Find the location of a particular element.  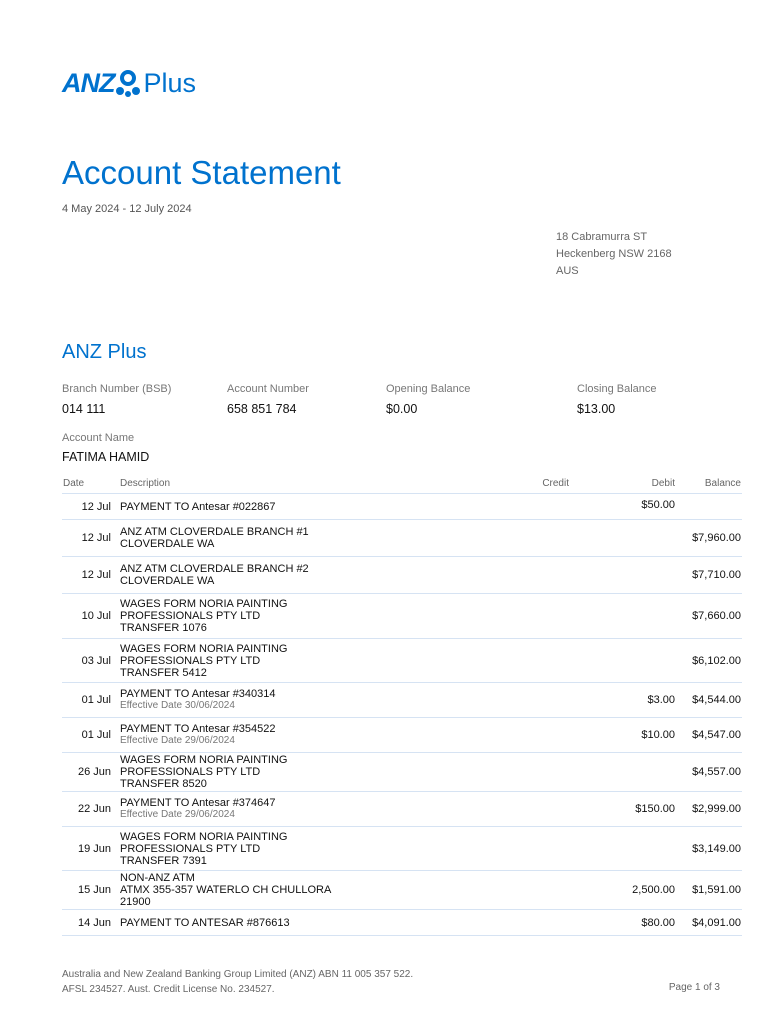

tx-balance: $4,091.00 is located at coordinates (709, 922).